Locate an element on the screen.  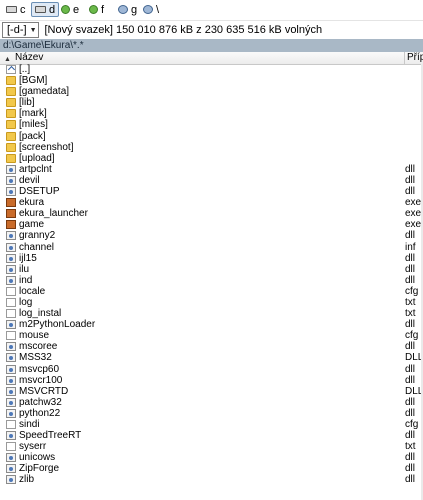
file-row: [BGM] is located at coordinates (211, 80).